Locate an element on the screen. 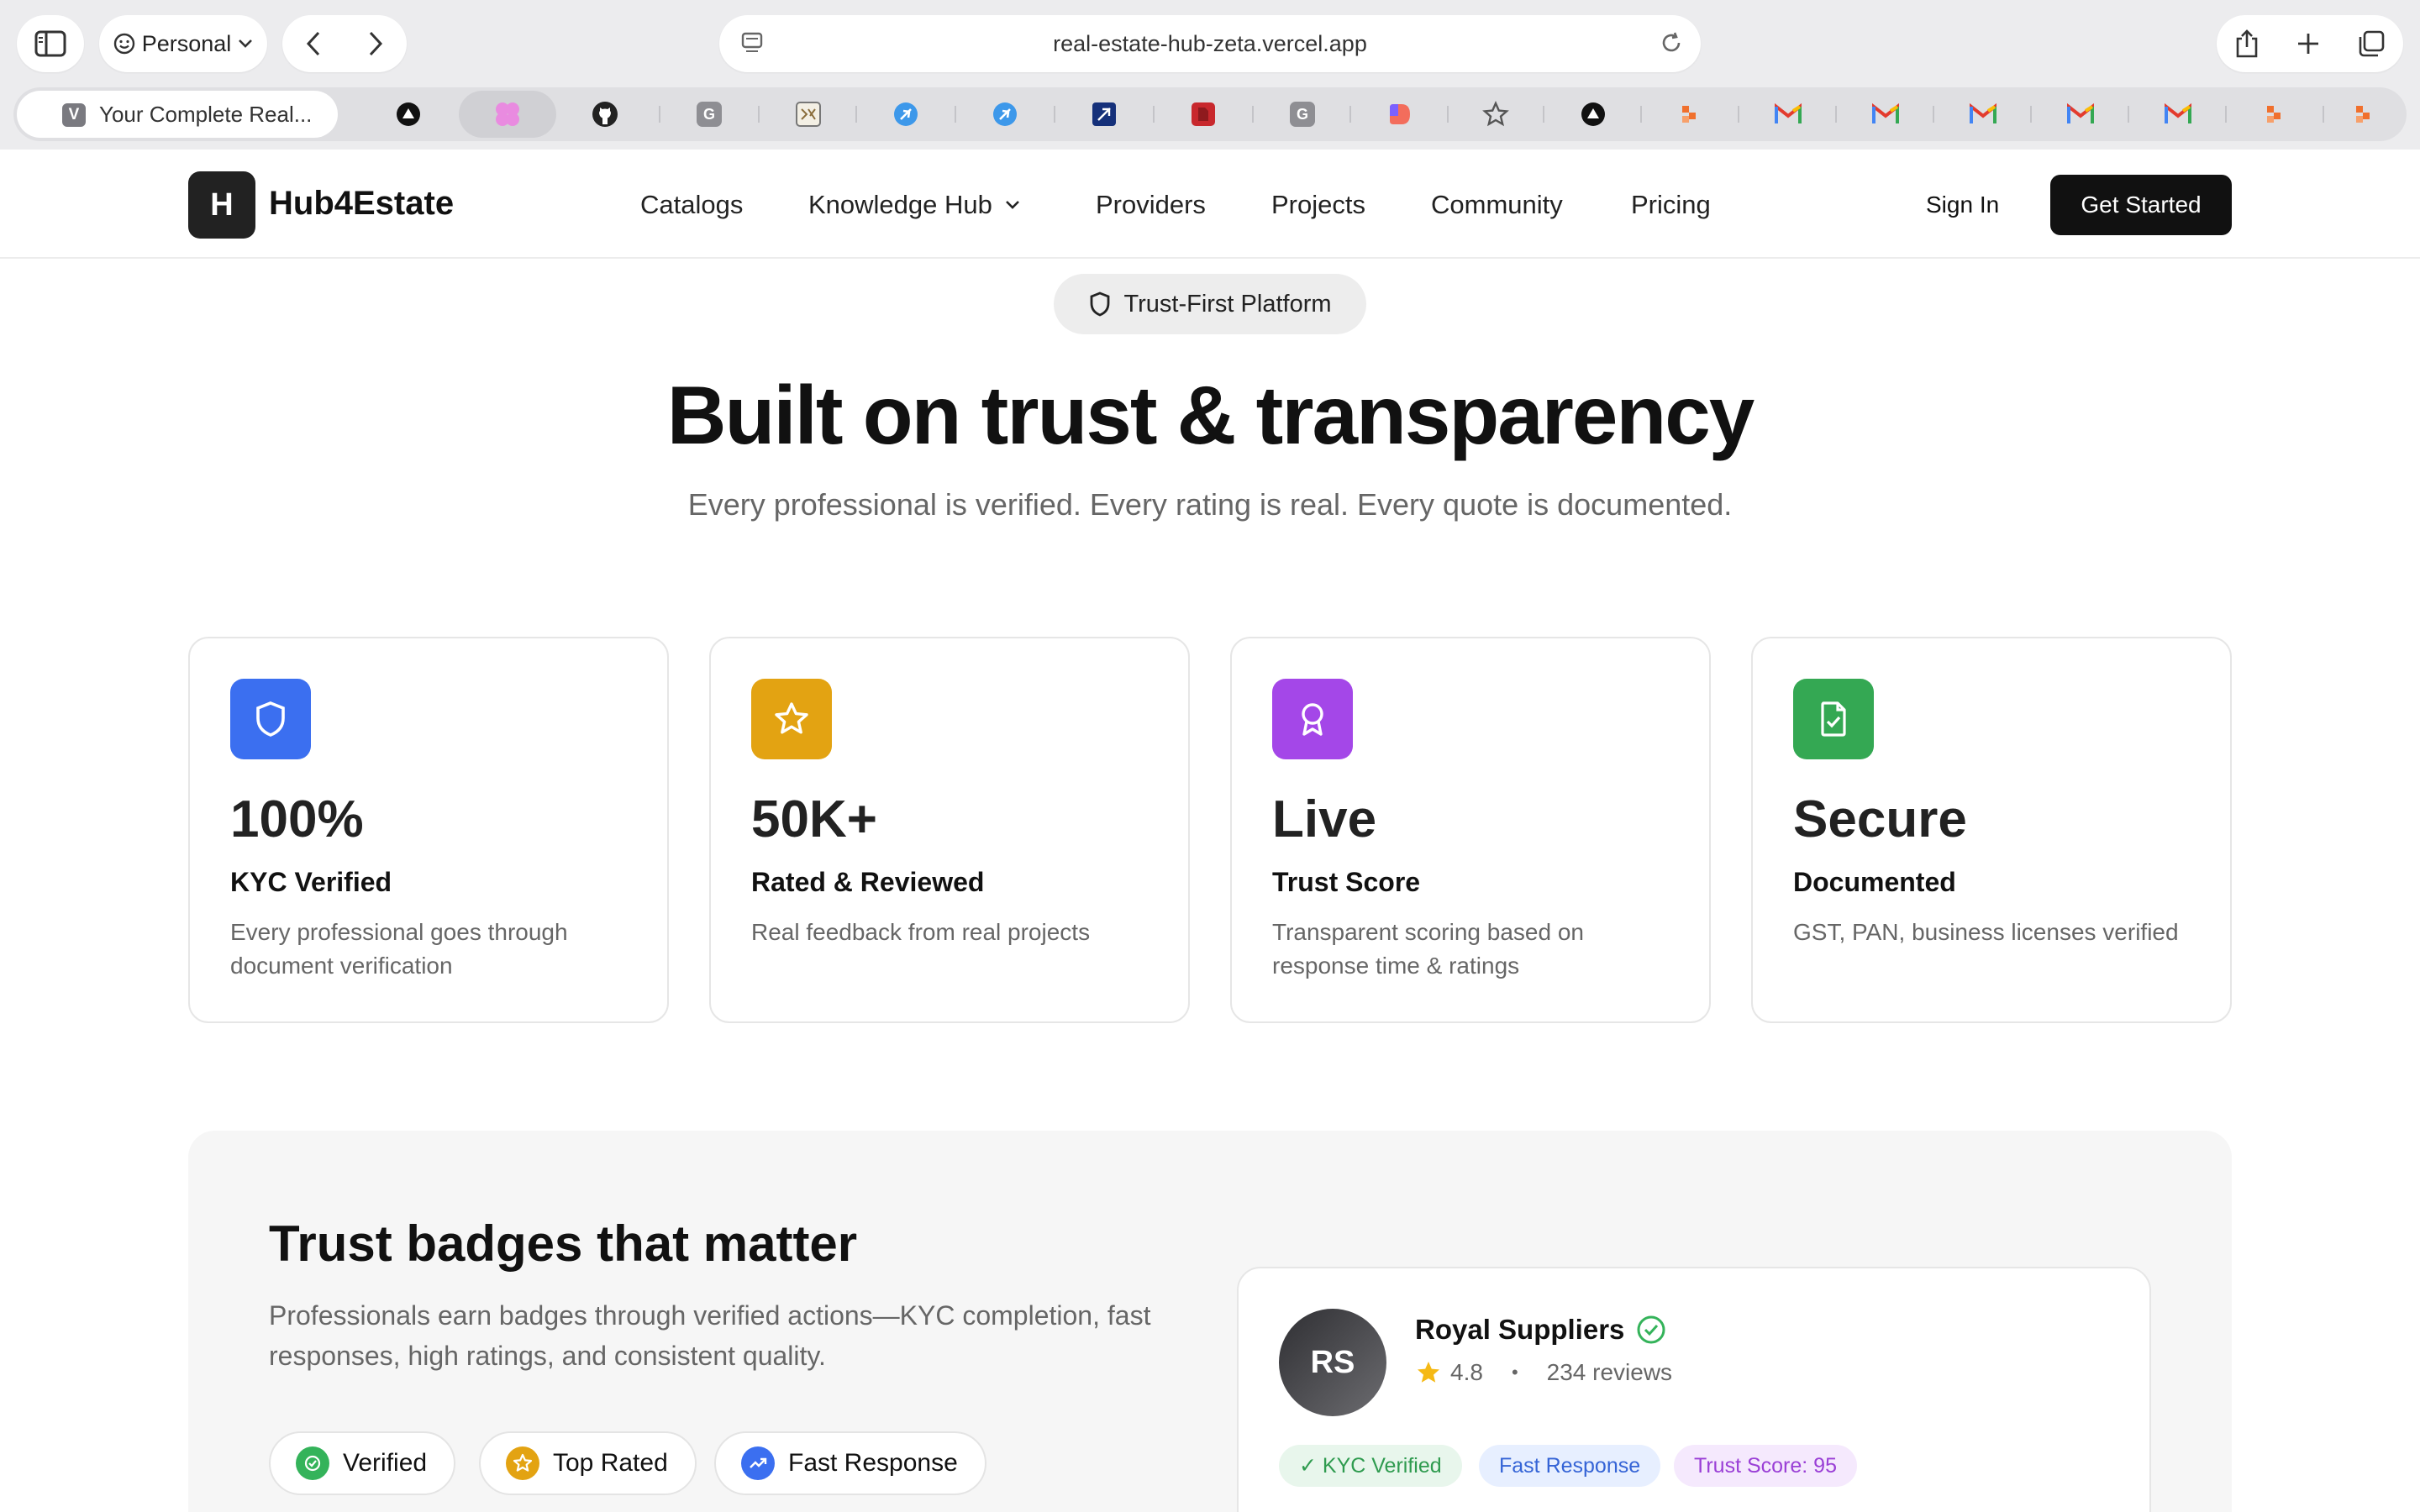  smiley-icon is located at coordinates (124, 44).